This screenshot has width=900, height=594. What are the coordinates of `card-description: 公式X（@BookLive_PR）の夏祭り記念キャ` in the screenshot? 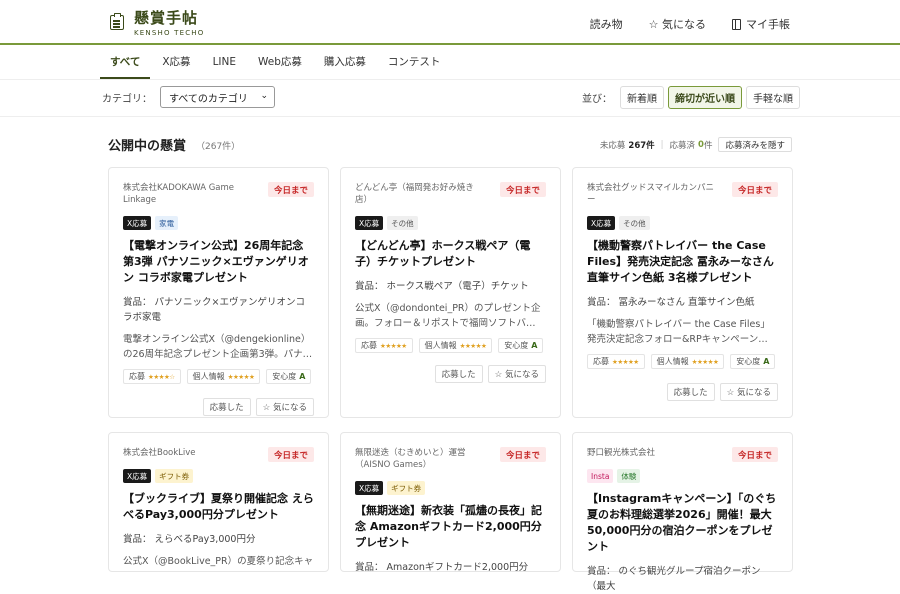 It's located at (218, 561).